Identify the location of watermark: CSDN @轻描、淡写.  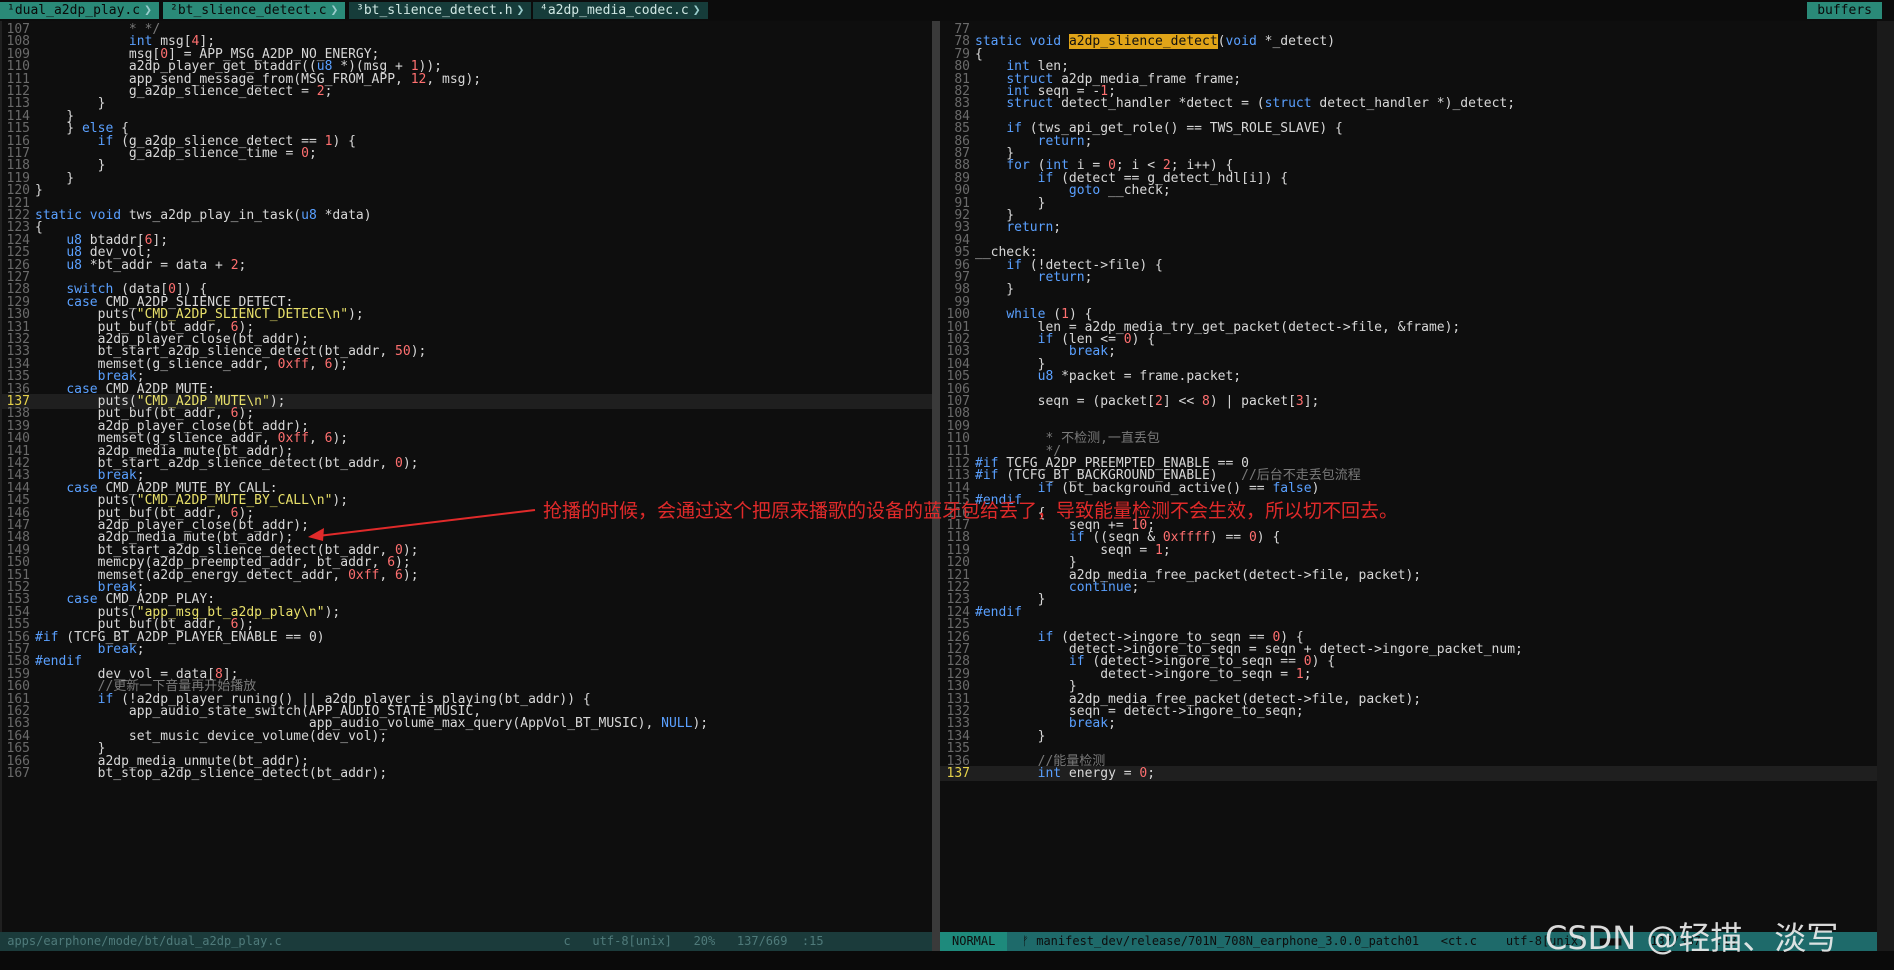
(1692, 938).